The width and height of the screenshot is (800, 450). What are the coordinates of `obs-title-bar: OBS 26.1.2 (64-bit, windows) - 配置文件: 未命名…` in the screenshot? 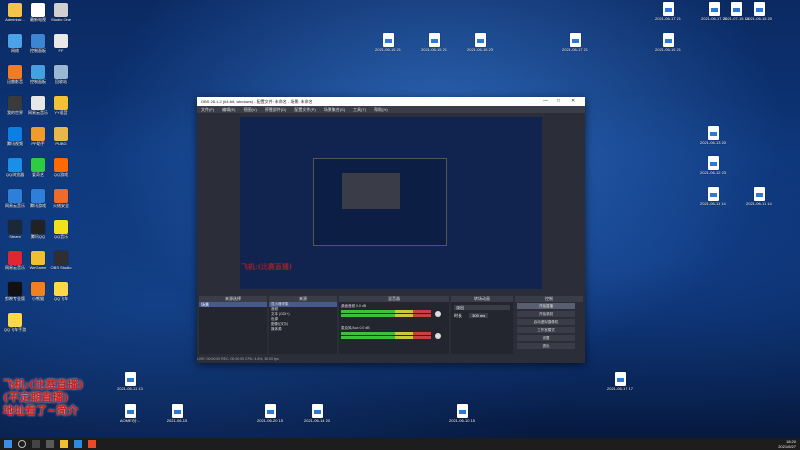 It's located at (391, 101).